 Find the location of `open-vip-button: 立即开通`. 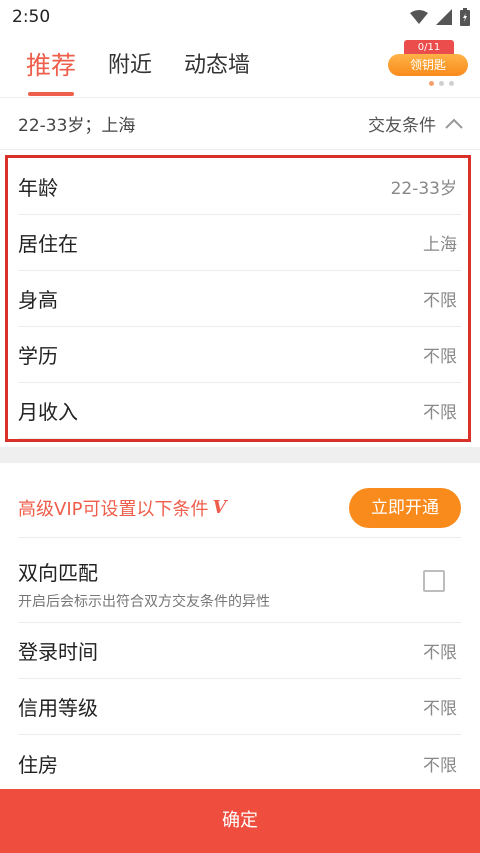

open-vip-button: 立即开通 is located at coordinates (405, 507).